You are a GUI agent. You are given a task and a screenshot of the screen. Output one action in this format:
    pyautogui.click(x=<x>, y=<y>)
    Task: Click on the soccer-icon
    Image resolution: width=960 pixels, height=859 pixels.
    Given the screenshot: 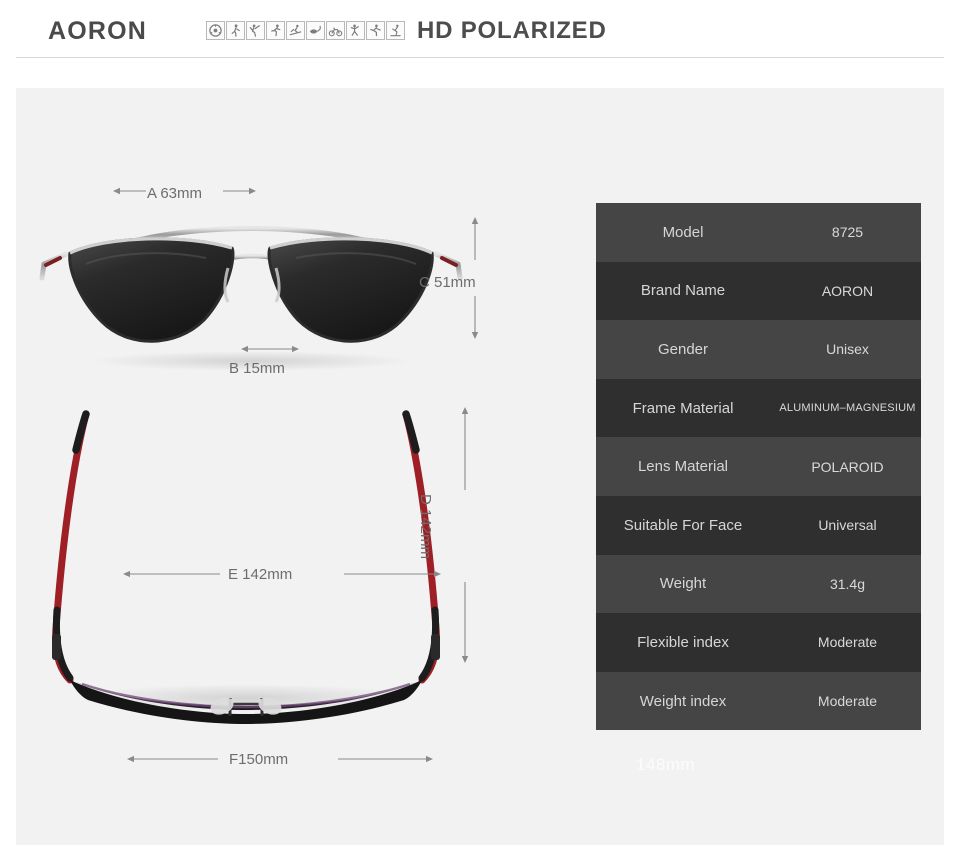 What is the action you would take?
    pyautogui.click(x=375, y=30)
    